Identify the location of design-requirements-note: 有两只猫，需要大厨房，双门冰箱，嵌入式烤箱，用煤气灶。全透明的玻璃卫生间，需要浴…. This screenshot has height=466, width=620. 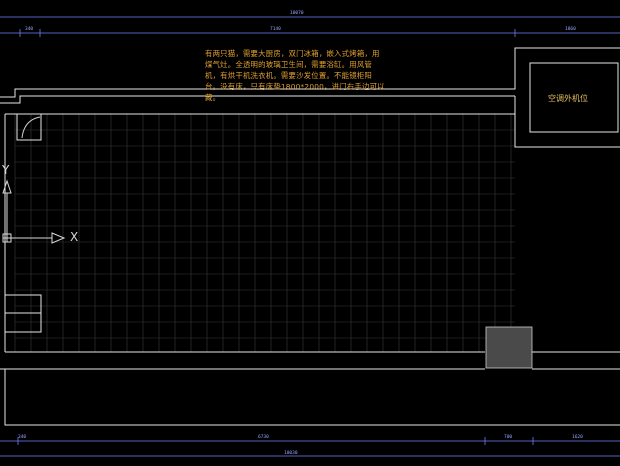
(295, 75).